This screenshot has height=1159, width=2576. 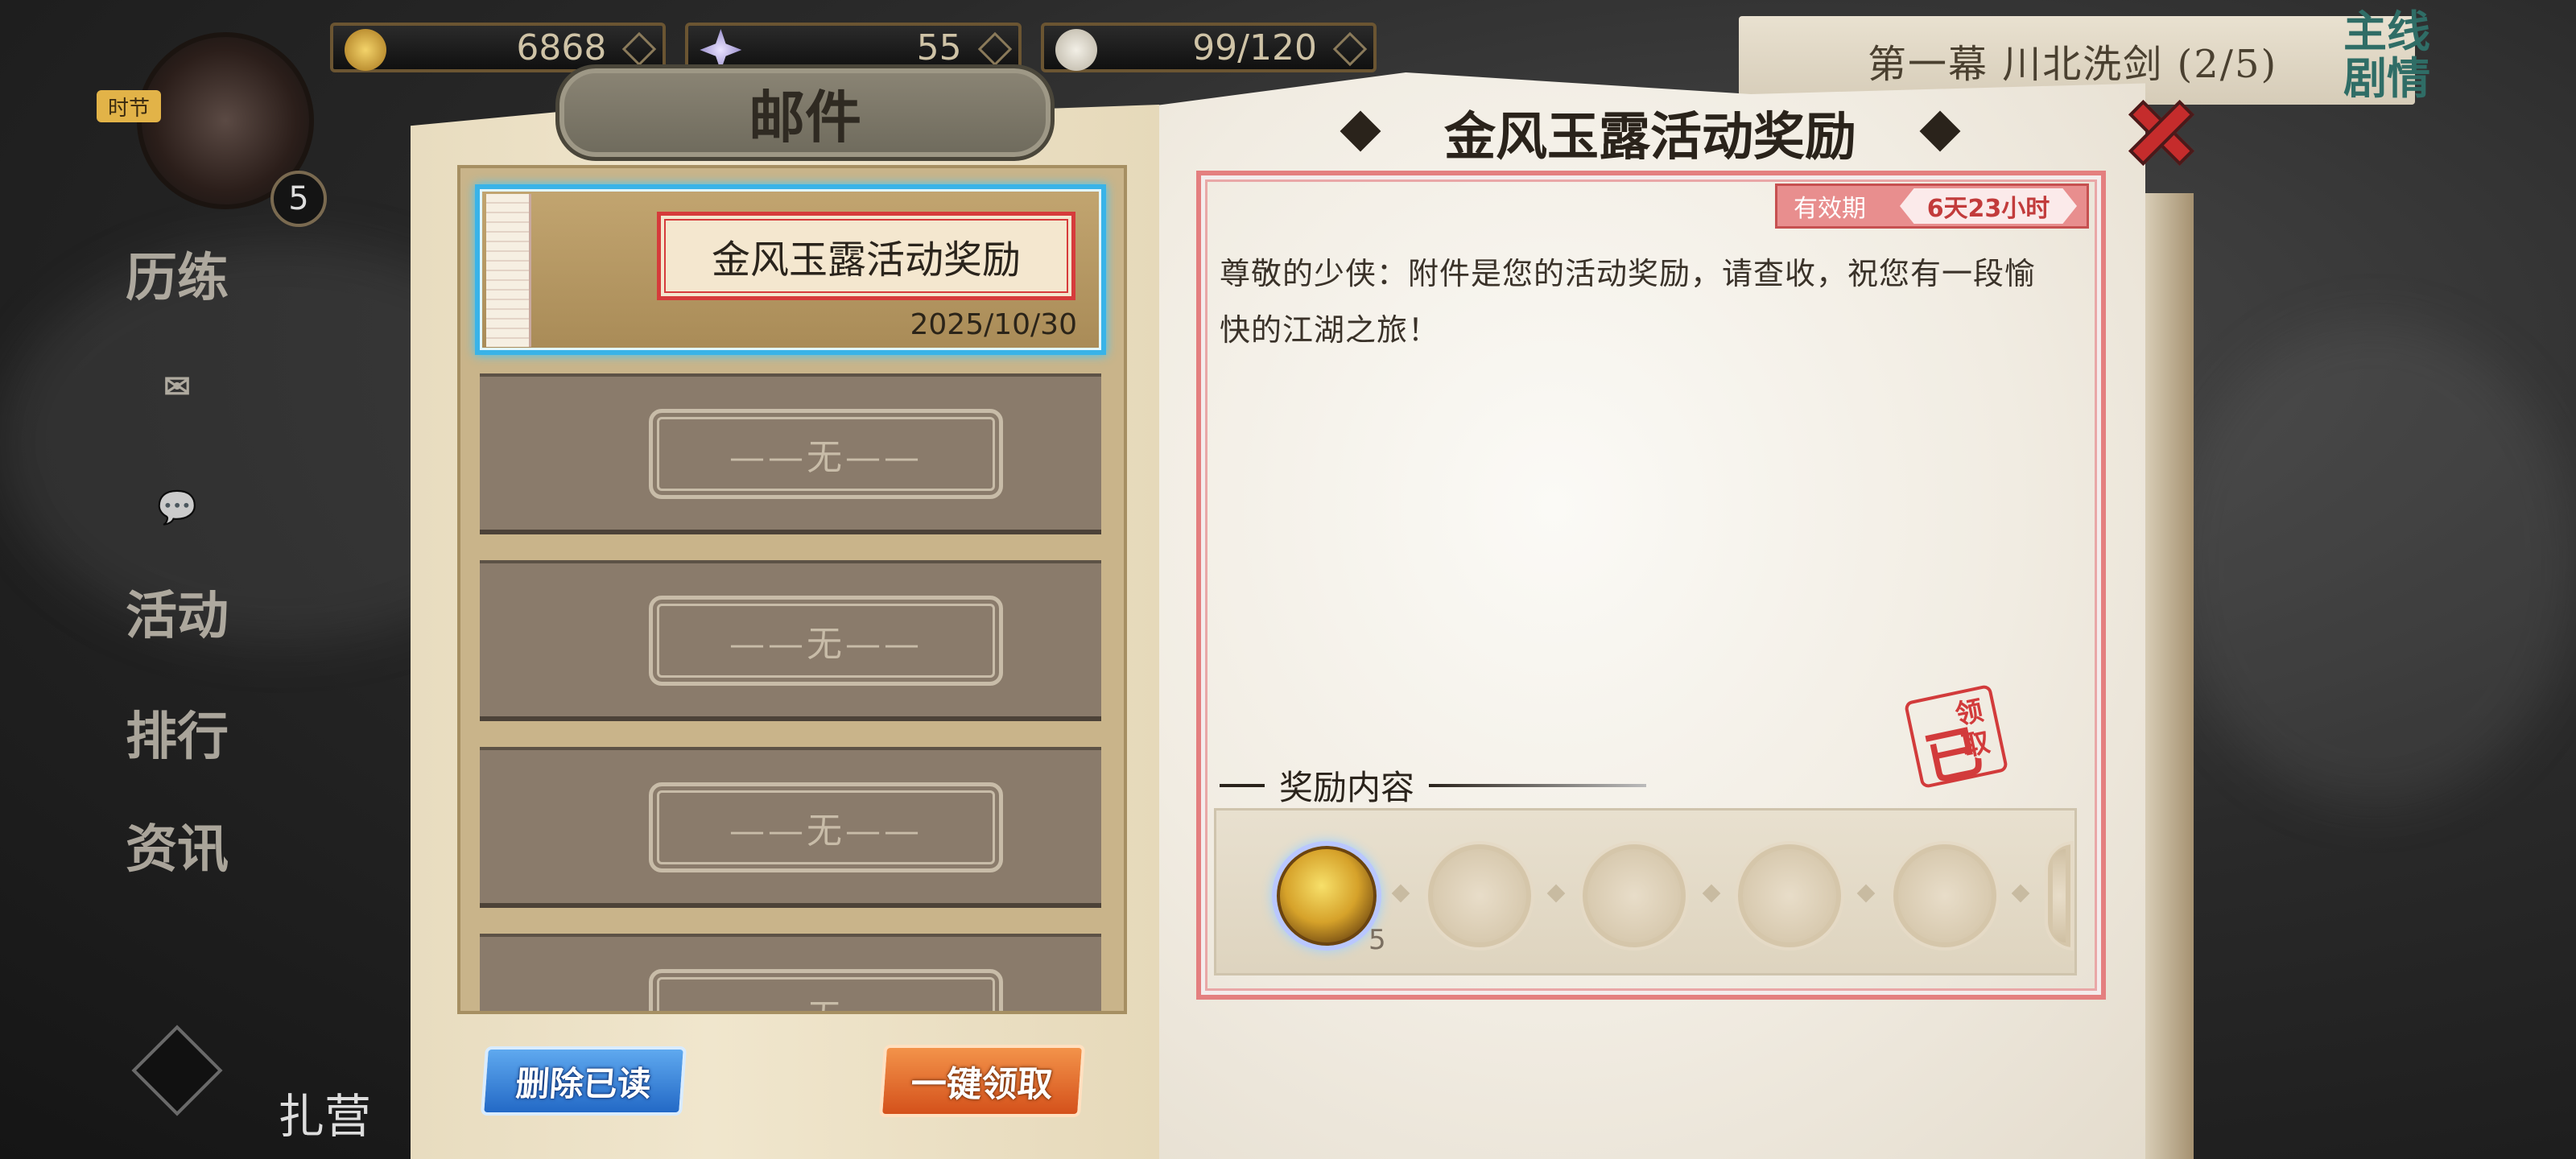 What do you see at coordinates (2073, 64) in the screenshot?
I see `story-title: 第一幕 川北洗剑 (2/5)` at bounding box center [2073, 64].